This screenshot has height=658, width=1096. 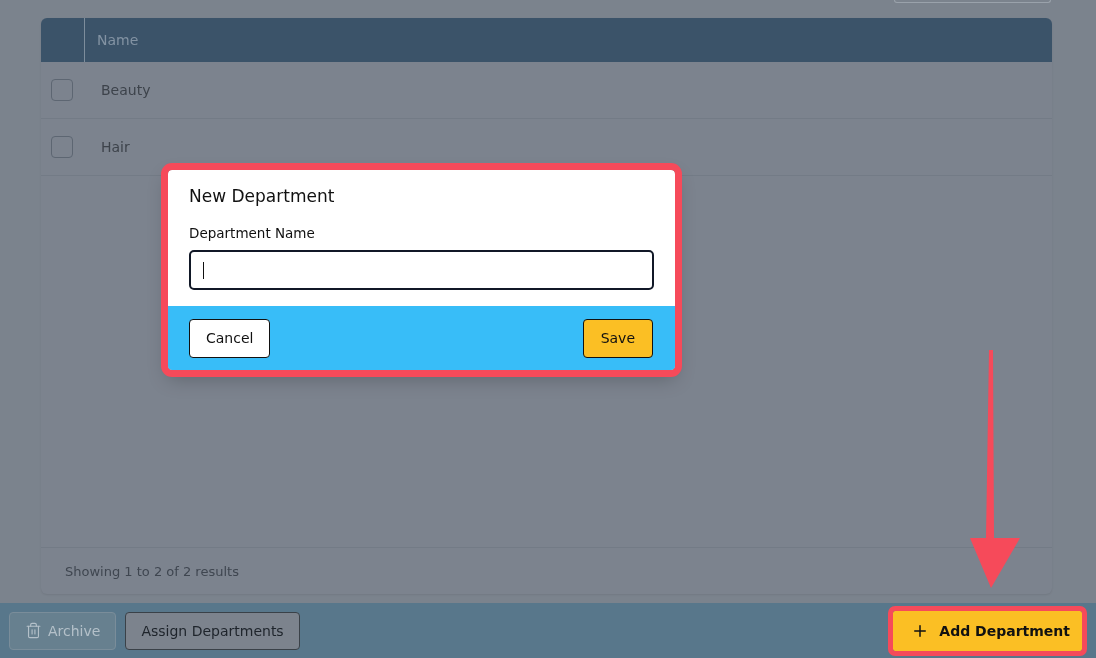 What do you see at coordinates (126, 90) in the screenshot?
I see `table-cell: Beauty` at bounding box center [126, 90].